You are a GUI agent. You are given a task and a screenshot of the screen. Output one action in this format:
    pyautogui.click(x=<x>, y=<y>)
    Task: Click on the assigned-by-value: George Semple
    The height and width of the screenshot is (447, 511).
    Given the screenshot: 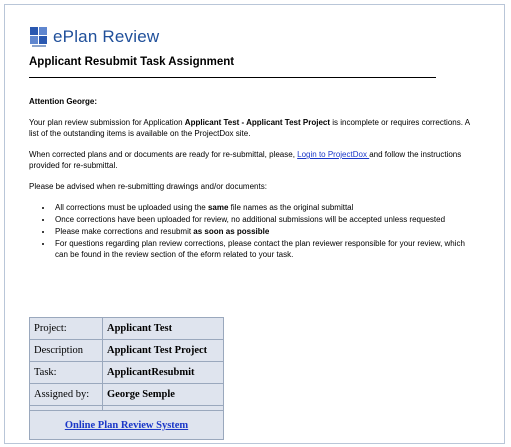 What is the action you would take?
    pyautogui.click(x=163, y=394)
    